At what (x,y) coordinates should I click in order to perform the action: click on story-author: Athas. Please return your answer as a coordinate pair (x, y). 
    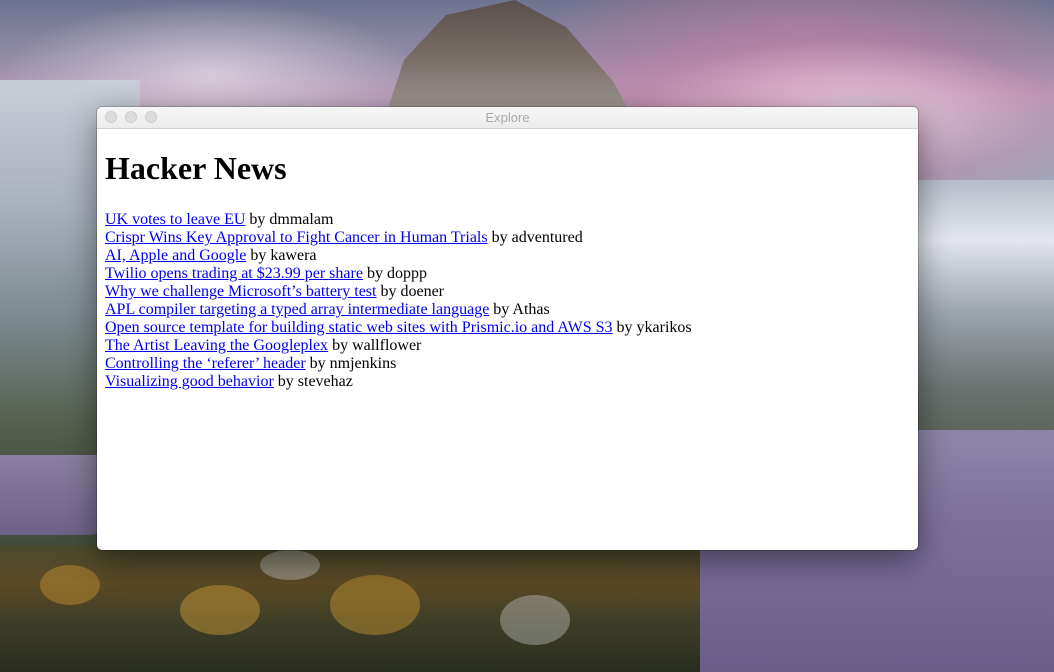
    Looking at the image, I should click on (531, 309).